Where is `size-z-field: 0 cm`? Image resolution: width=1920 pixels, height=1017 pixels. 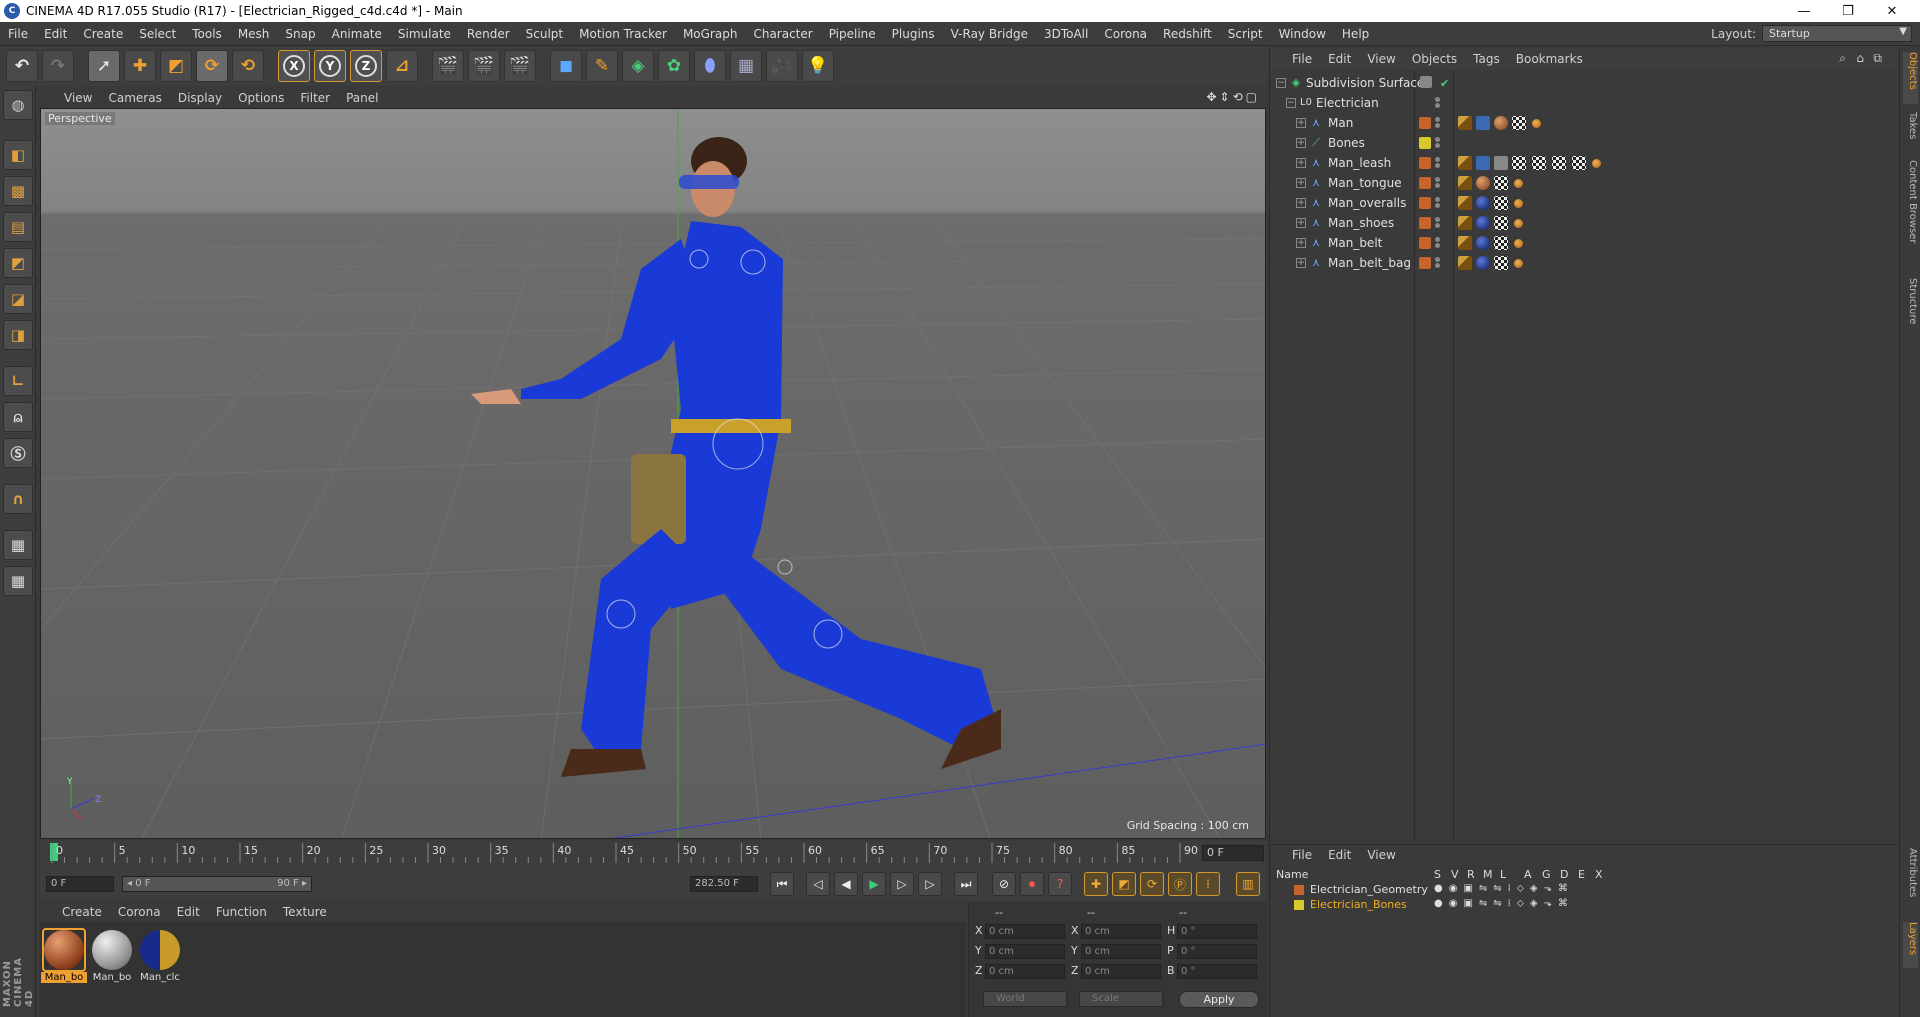
size-z-field: 0 cm is located at coordinates (1121, 971).